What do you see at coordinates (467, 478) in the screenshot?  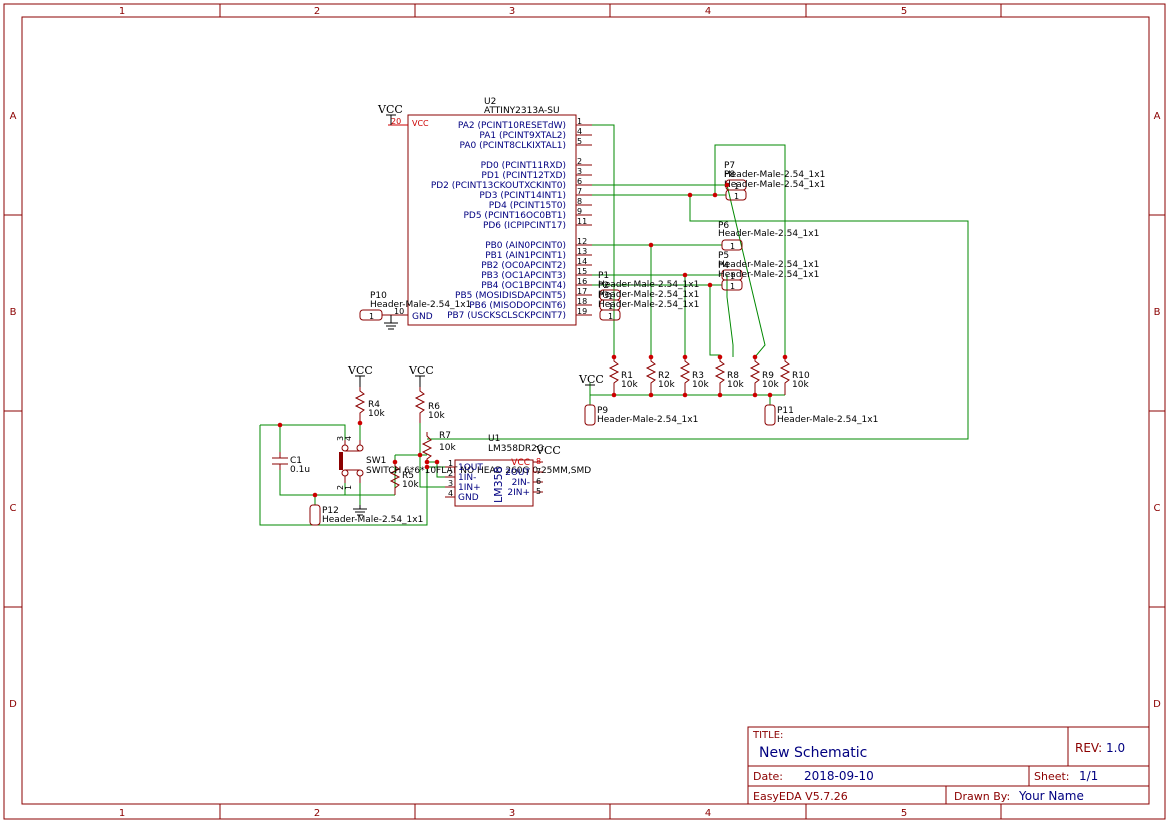 I see `u1-pin-name: 1IN-` at bounding box center [467, 478].